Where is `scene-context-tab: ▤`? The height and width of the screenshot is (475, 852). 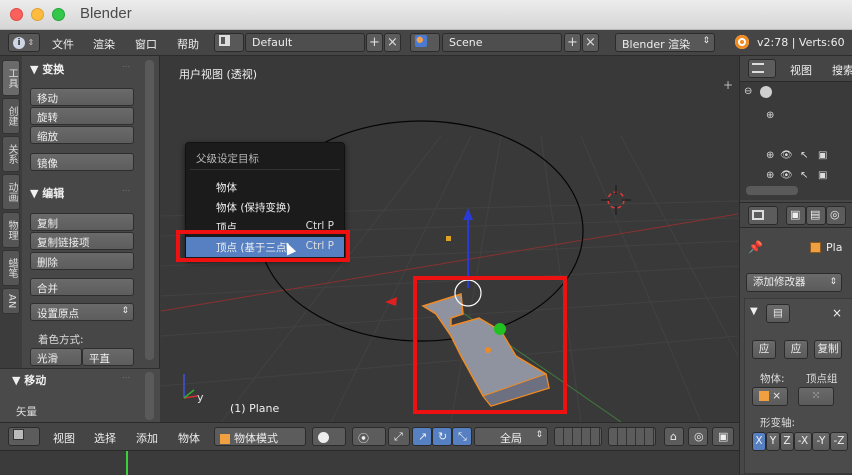
scene-context-tab: ▤ is located at coordinates (816, 215).